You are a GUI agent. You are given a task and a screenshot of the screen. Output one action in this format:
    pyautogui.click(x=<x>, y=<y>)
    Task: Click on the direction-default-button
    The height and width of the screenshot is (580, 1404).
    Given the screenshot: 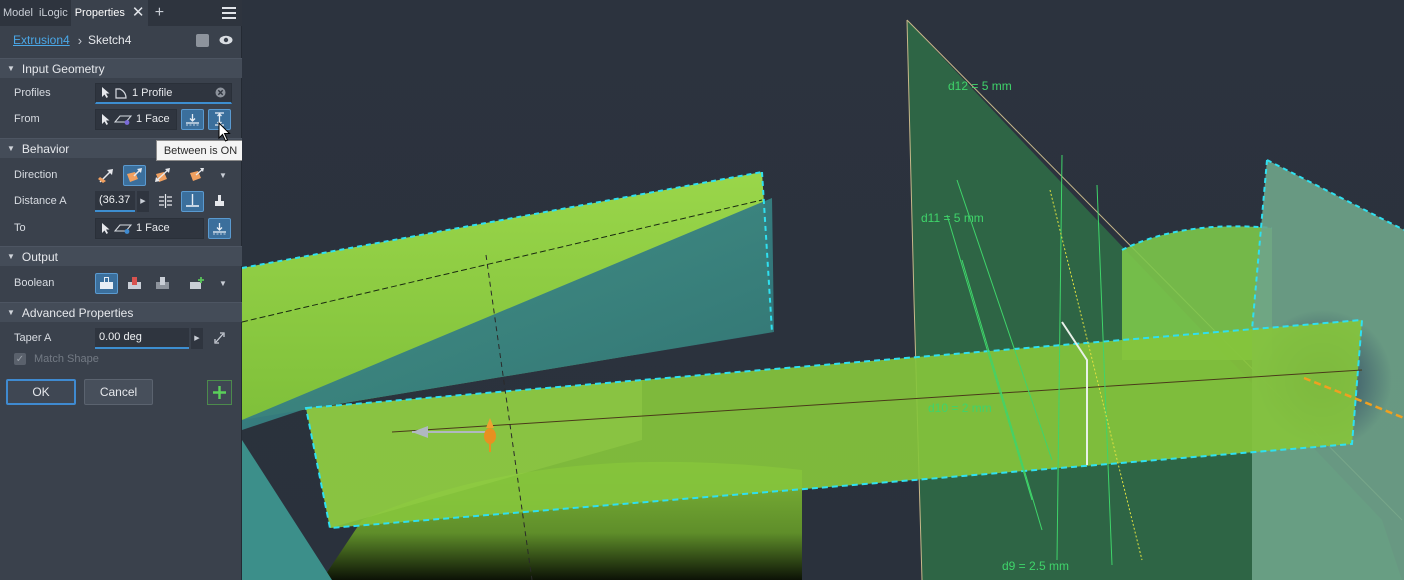 What is the action you would take?
    pyautogui.click(x=106, y=175)
    